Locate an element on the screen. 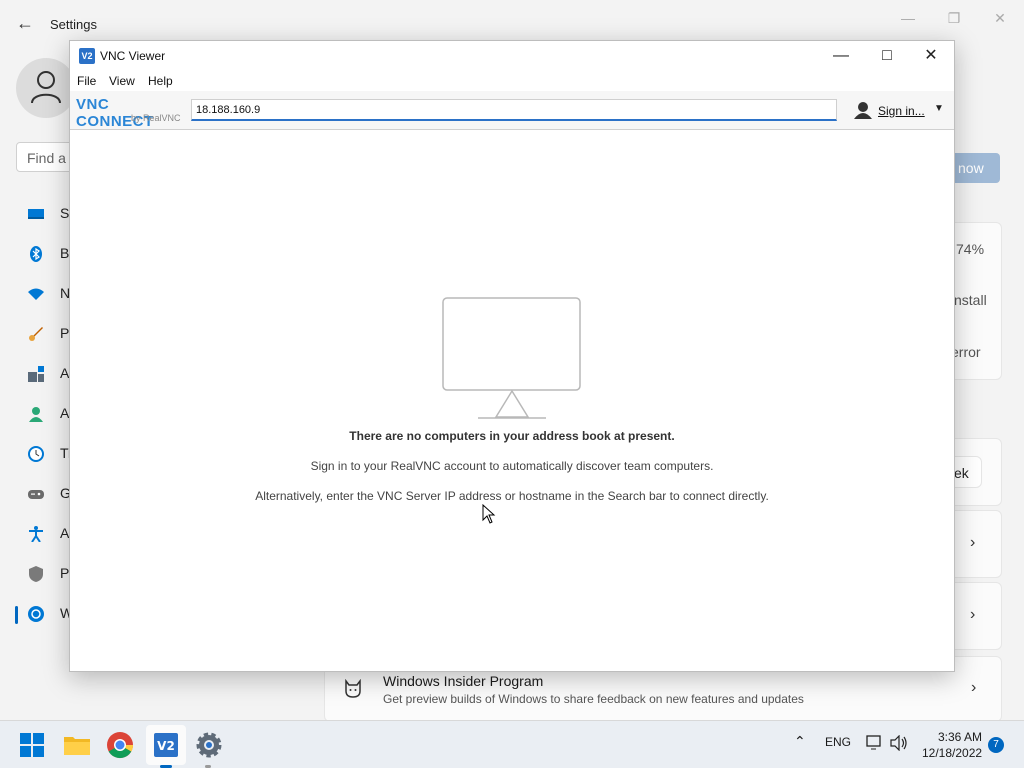  pause-button-label: ek is located at coordinates (961, 473).